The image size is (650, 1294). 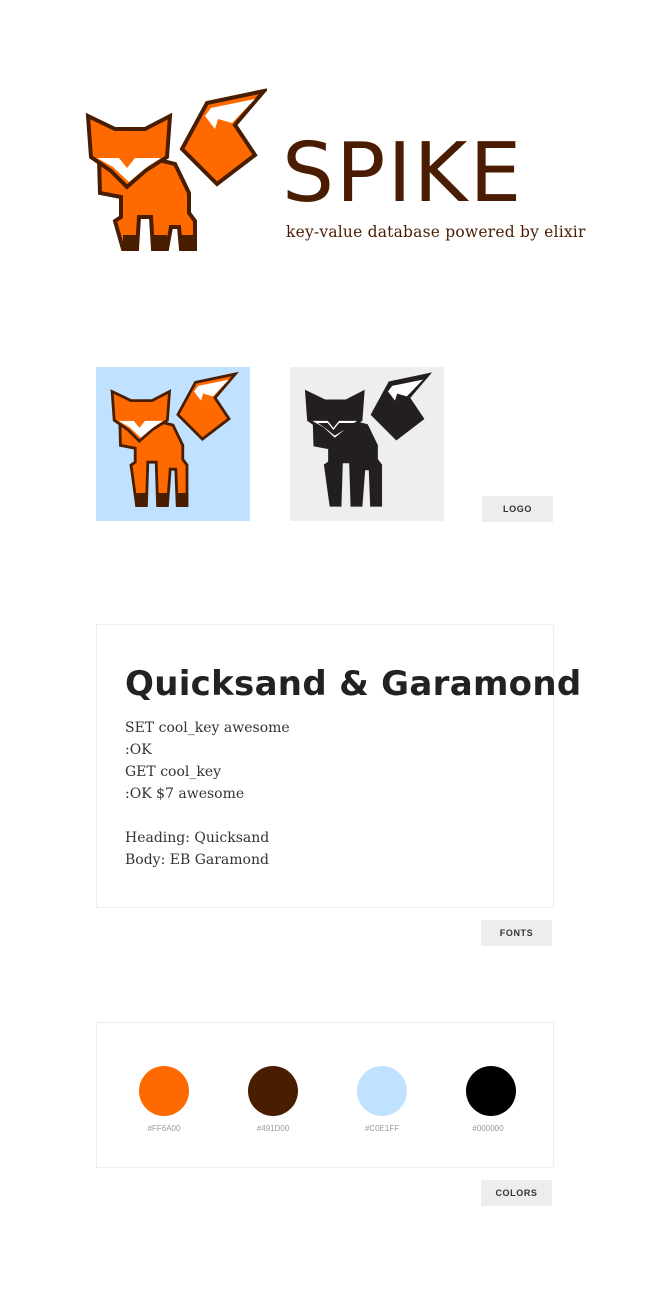 I want to click on body-font-label: Body: EB Garamond, so click(x=197, y=860).